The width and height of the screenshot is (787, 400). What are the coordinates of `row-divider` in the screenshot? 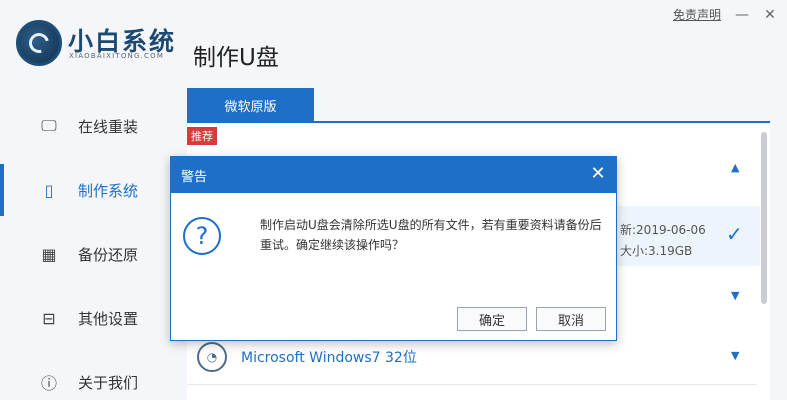 It's located at (472, 384).